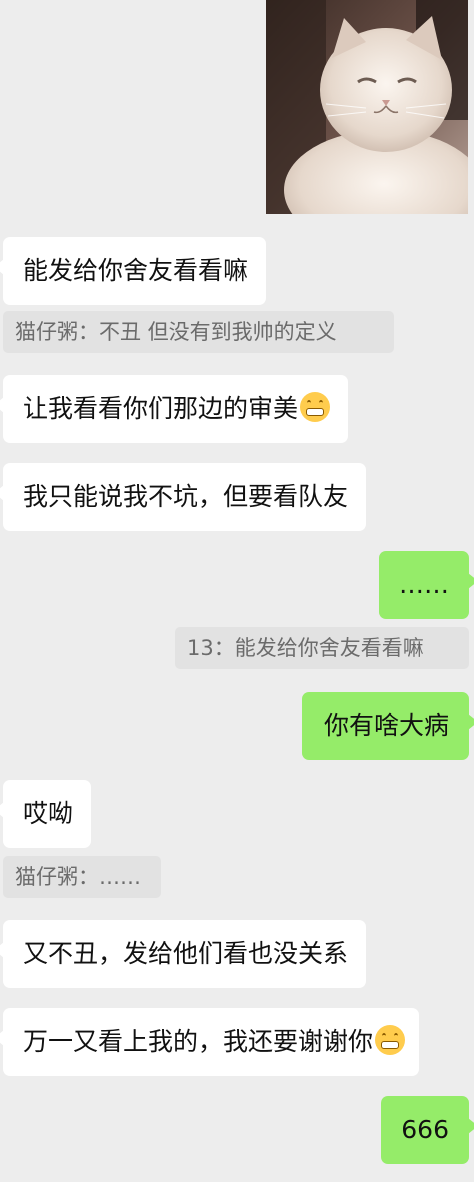 The width and height of the screenshot is (474, 1182). What do you see at coordinates (176, 332) in the screenshot?
I see `quote-text: 猫仔粥：不丑 但没有到我帅的定义` at bounding box center [176, 332].